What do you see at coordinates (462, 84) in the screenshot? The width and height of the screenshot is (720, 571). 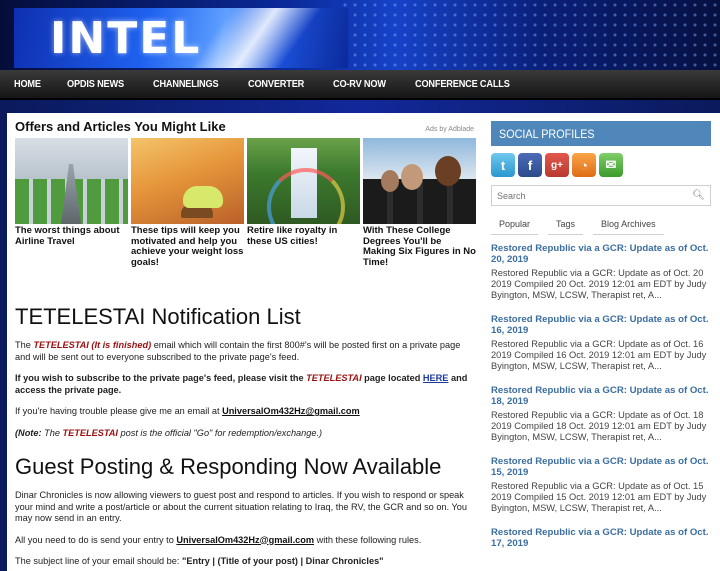 I see `nav-conference-calls: CONFERENCE CALLS` at bounding box center [462, 84].